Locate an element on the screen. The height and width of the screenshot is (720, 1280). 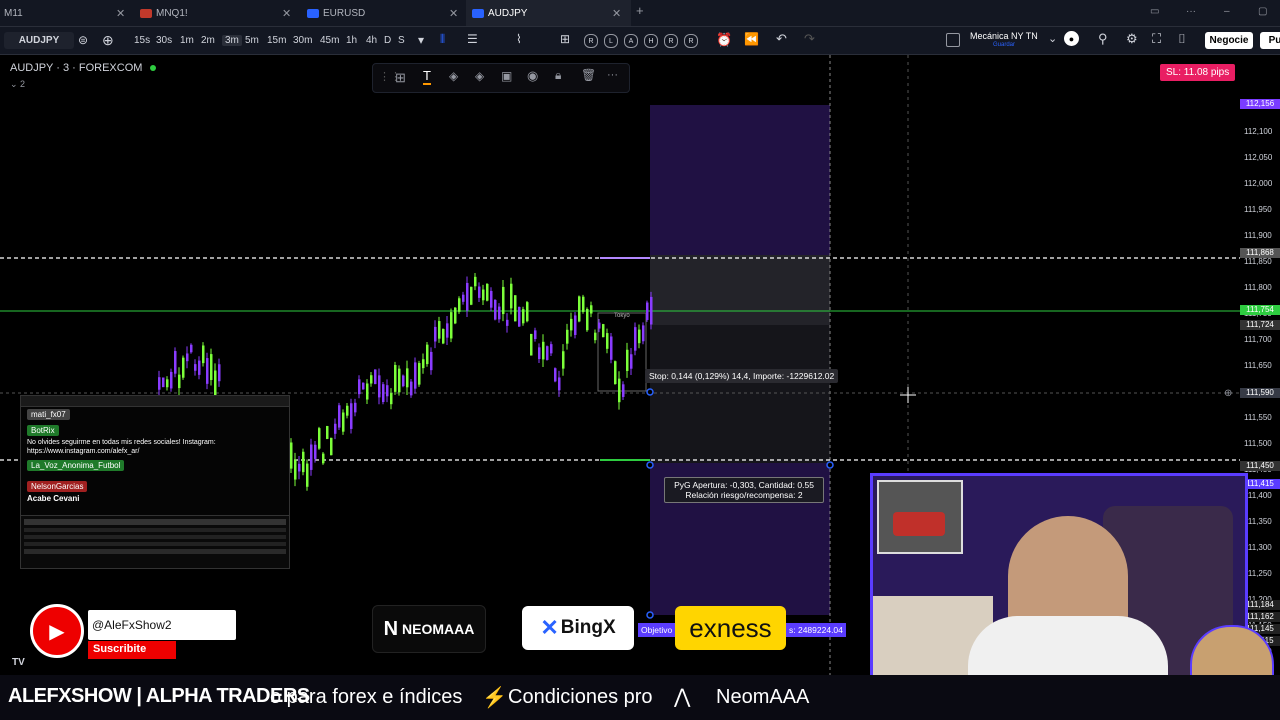
alert-icon: ⏰ is located at coordinates (724, 40).